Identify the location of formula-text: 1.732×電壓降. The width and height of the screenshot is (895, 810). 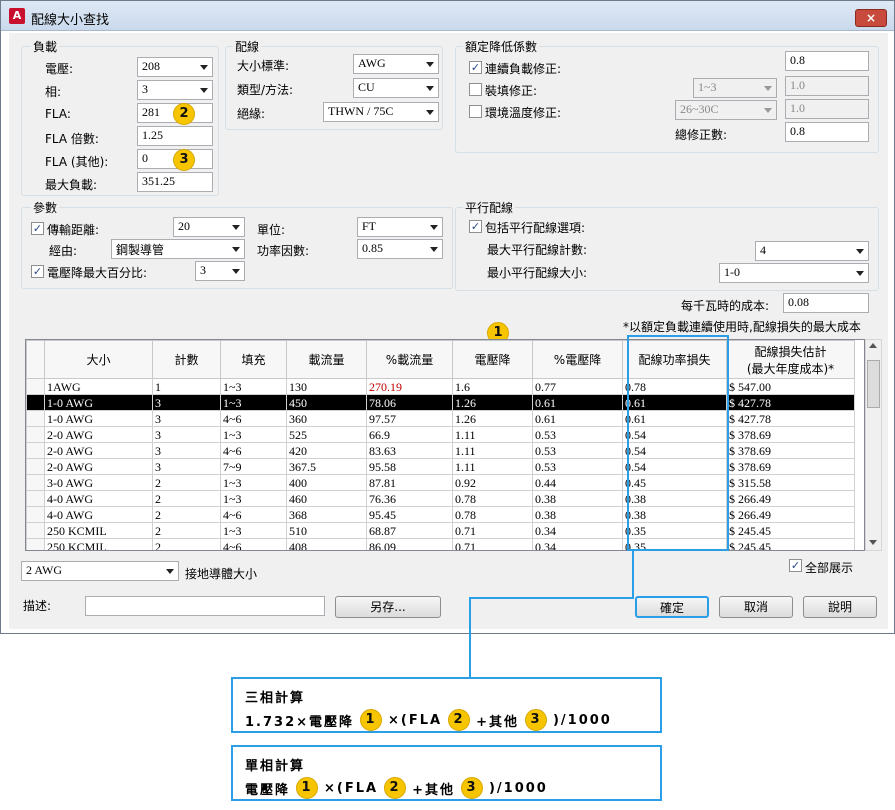
(300, 722).